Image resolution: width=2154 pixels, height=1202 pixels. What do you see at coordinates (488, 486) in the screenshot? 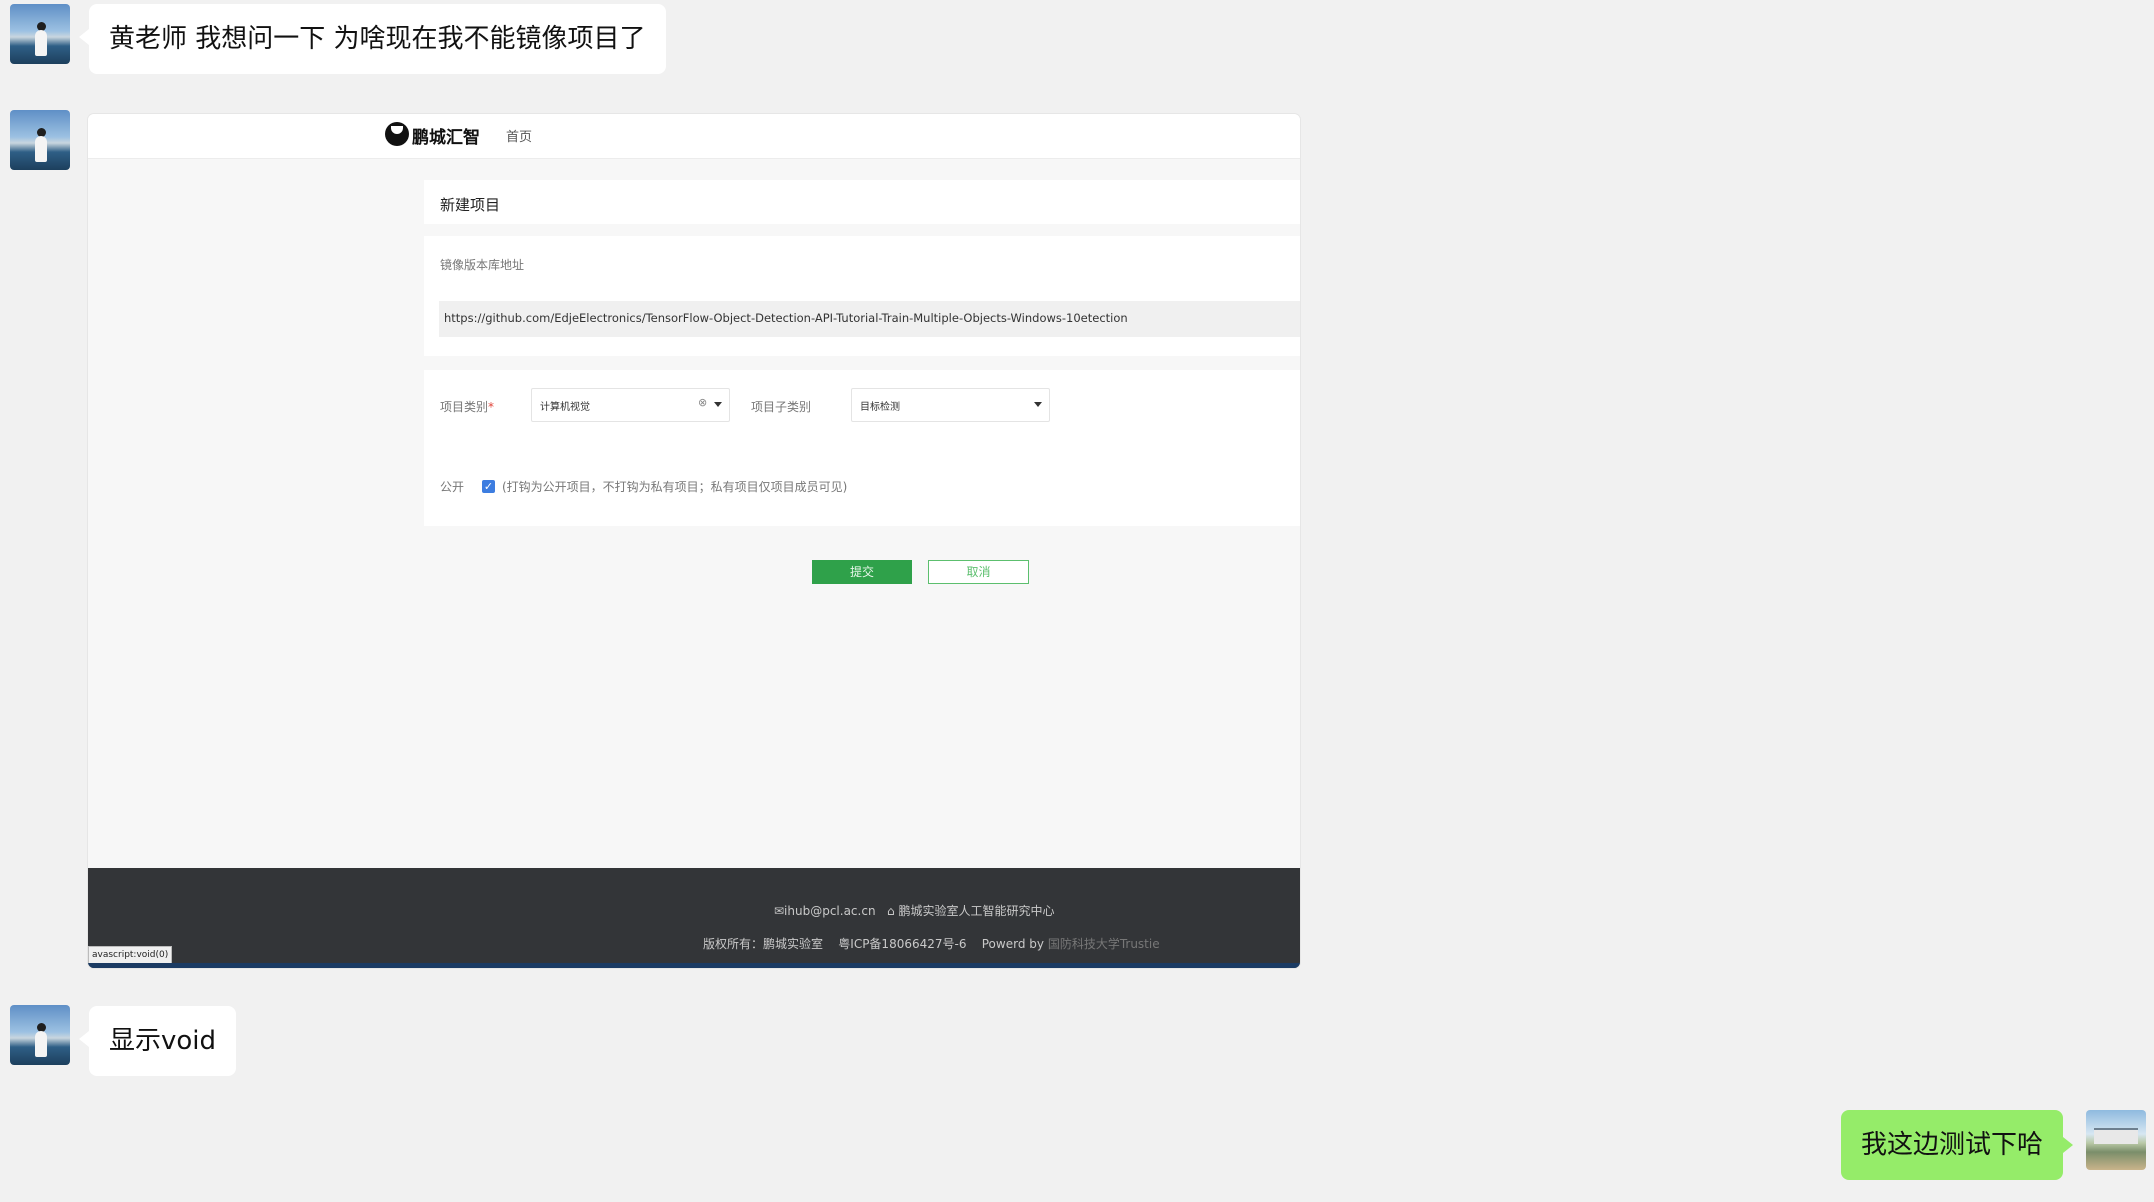
I see `public-checkbox: ✓` at bounding box center [488, 486].